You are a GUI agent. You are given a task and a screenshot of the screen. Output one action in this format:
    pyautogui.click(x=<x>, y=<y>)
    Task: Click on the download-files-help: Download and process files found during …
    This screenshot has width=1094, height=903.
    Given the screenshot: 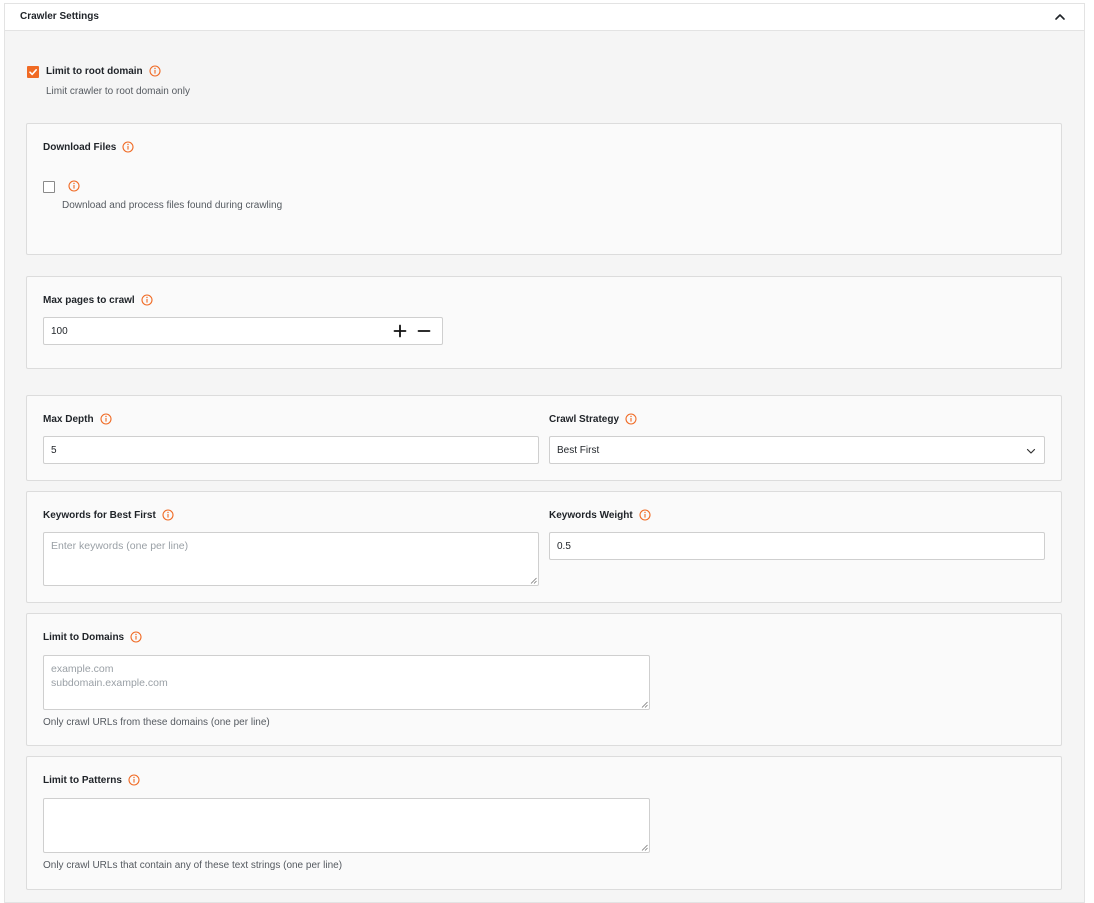 What is the action you would take?
    pyautogui.click(x=172, y=205)
    